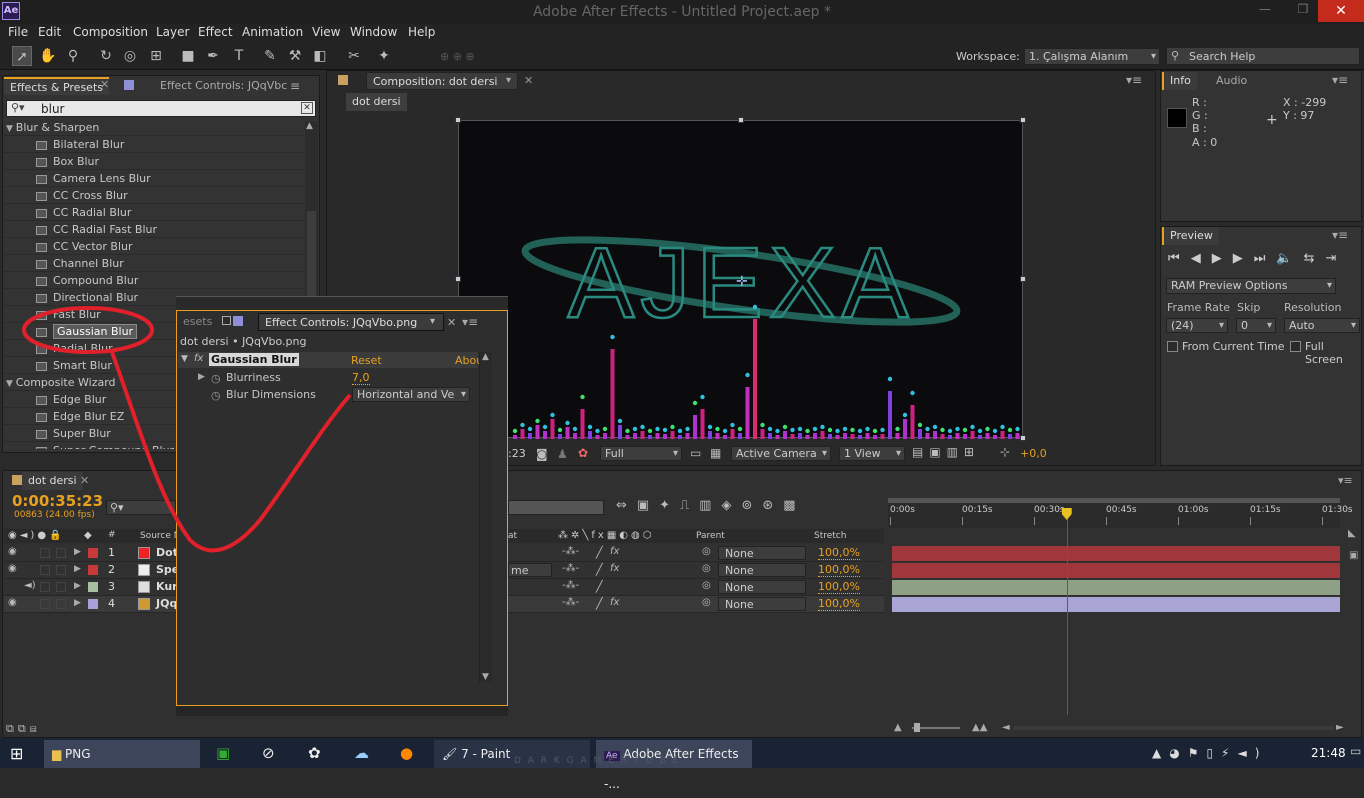 The image size is (1364, 798). What do you see at coordinates (1265, 10) in the screenshot?
I see `minimize-icon: —` at bounding box center [1265, 10].